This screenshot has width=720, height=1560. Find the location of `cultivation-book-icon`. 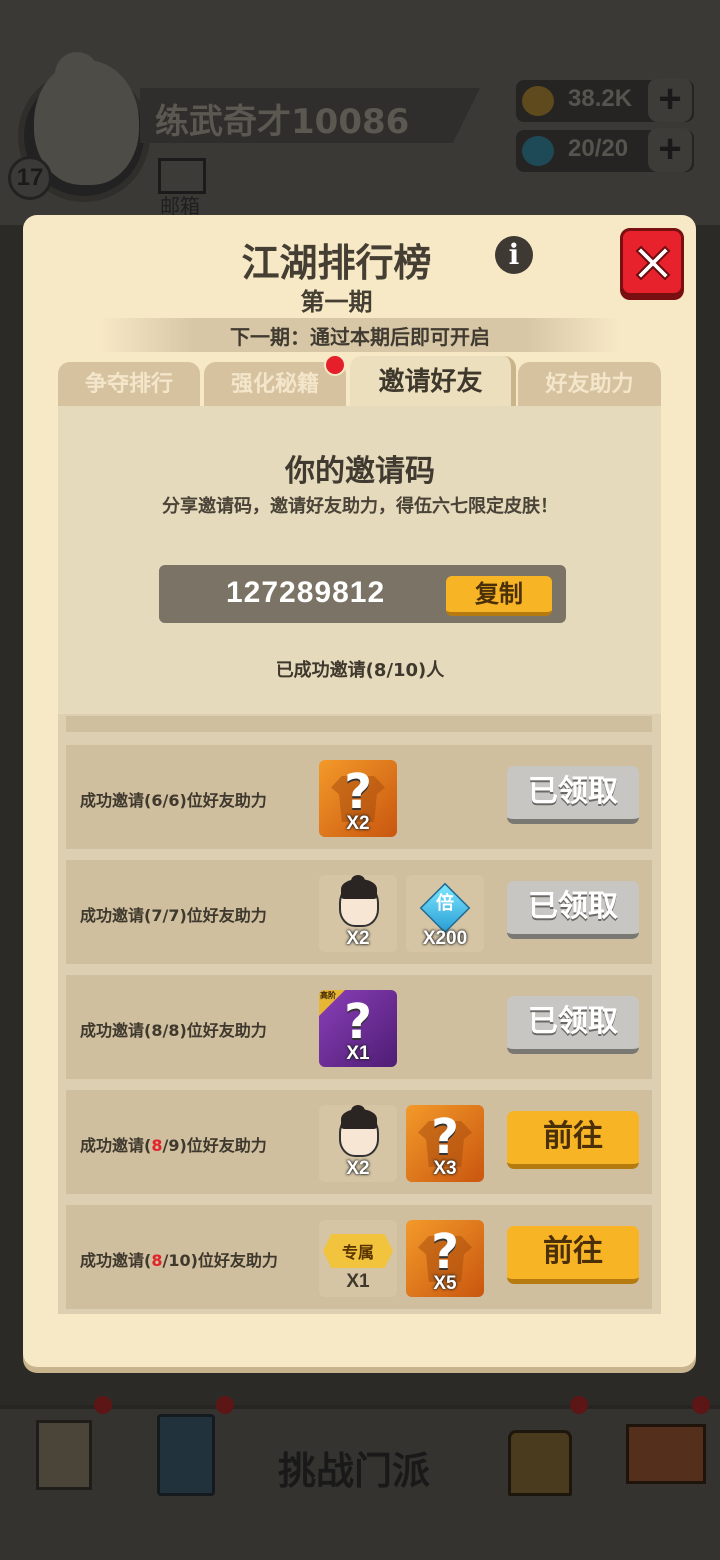

cultivation-book-icon is located at coordinates (186, 1470).